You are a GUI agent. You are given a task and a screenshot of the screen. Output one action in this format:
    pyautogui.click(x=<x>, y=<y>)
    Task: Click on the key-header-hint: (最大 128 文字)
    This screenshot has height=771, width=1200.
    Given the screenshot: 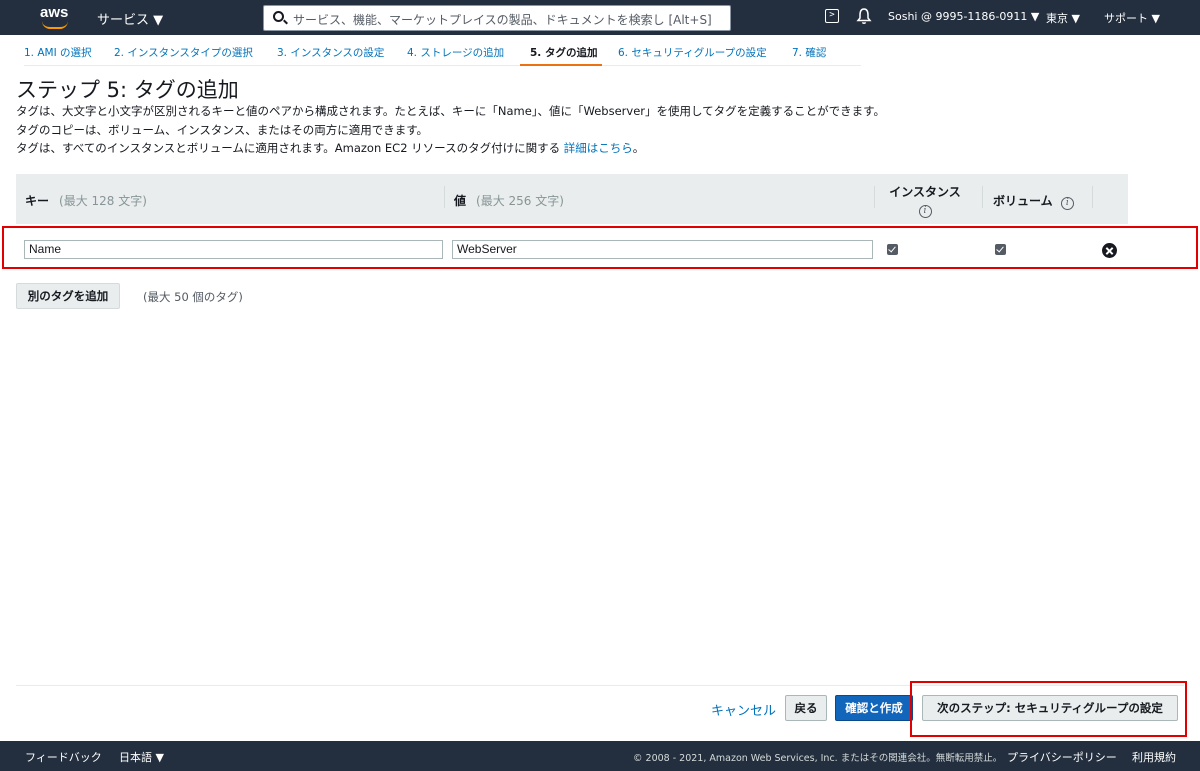 What is the action you would take?
    pyautogui.click(x=103, y=201)
    